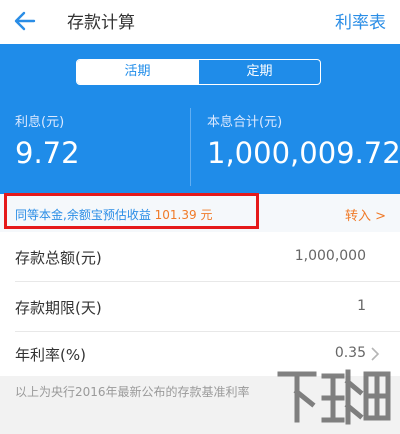 The width and height of the screenshot is (400, 434). Describe the element at coordinates (25, 21) in the screenshot. I see `back-arrow-icon` at that location.